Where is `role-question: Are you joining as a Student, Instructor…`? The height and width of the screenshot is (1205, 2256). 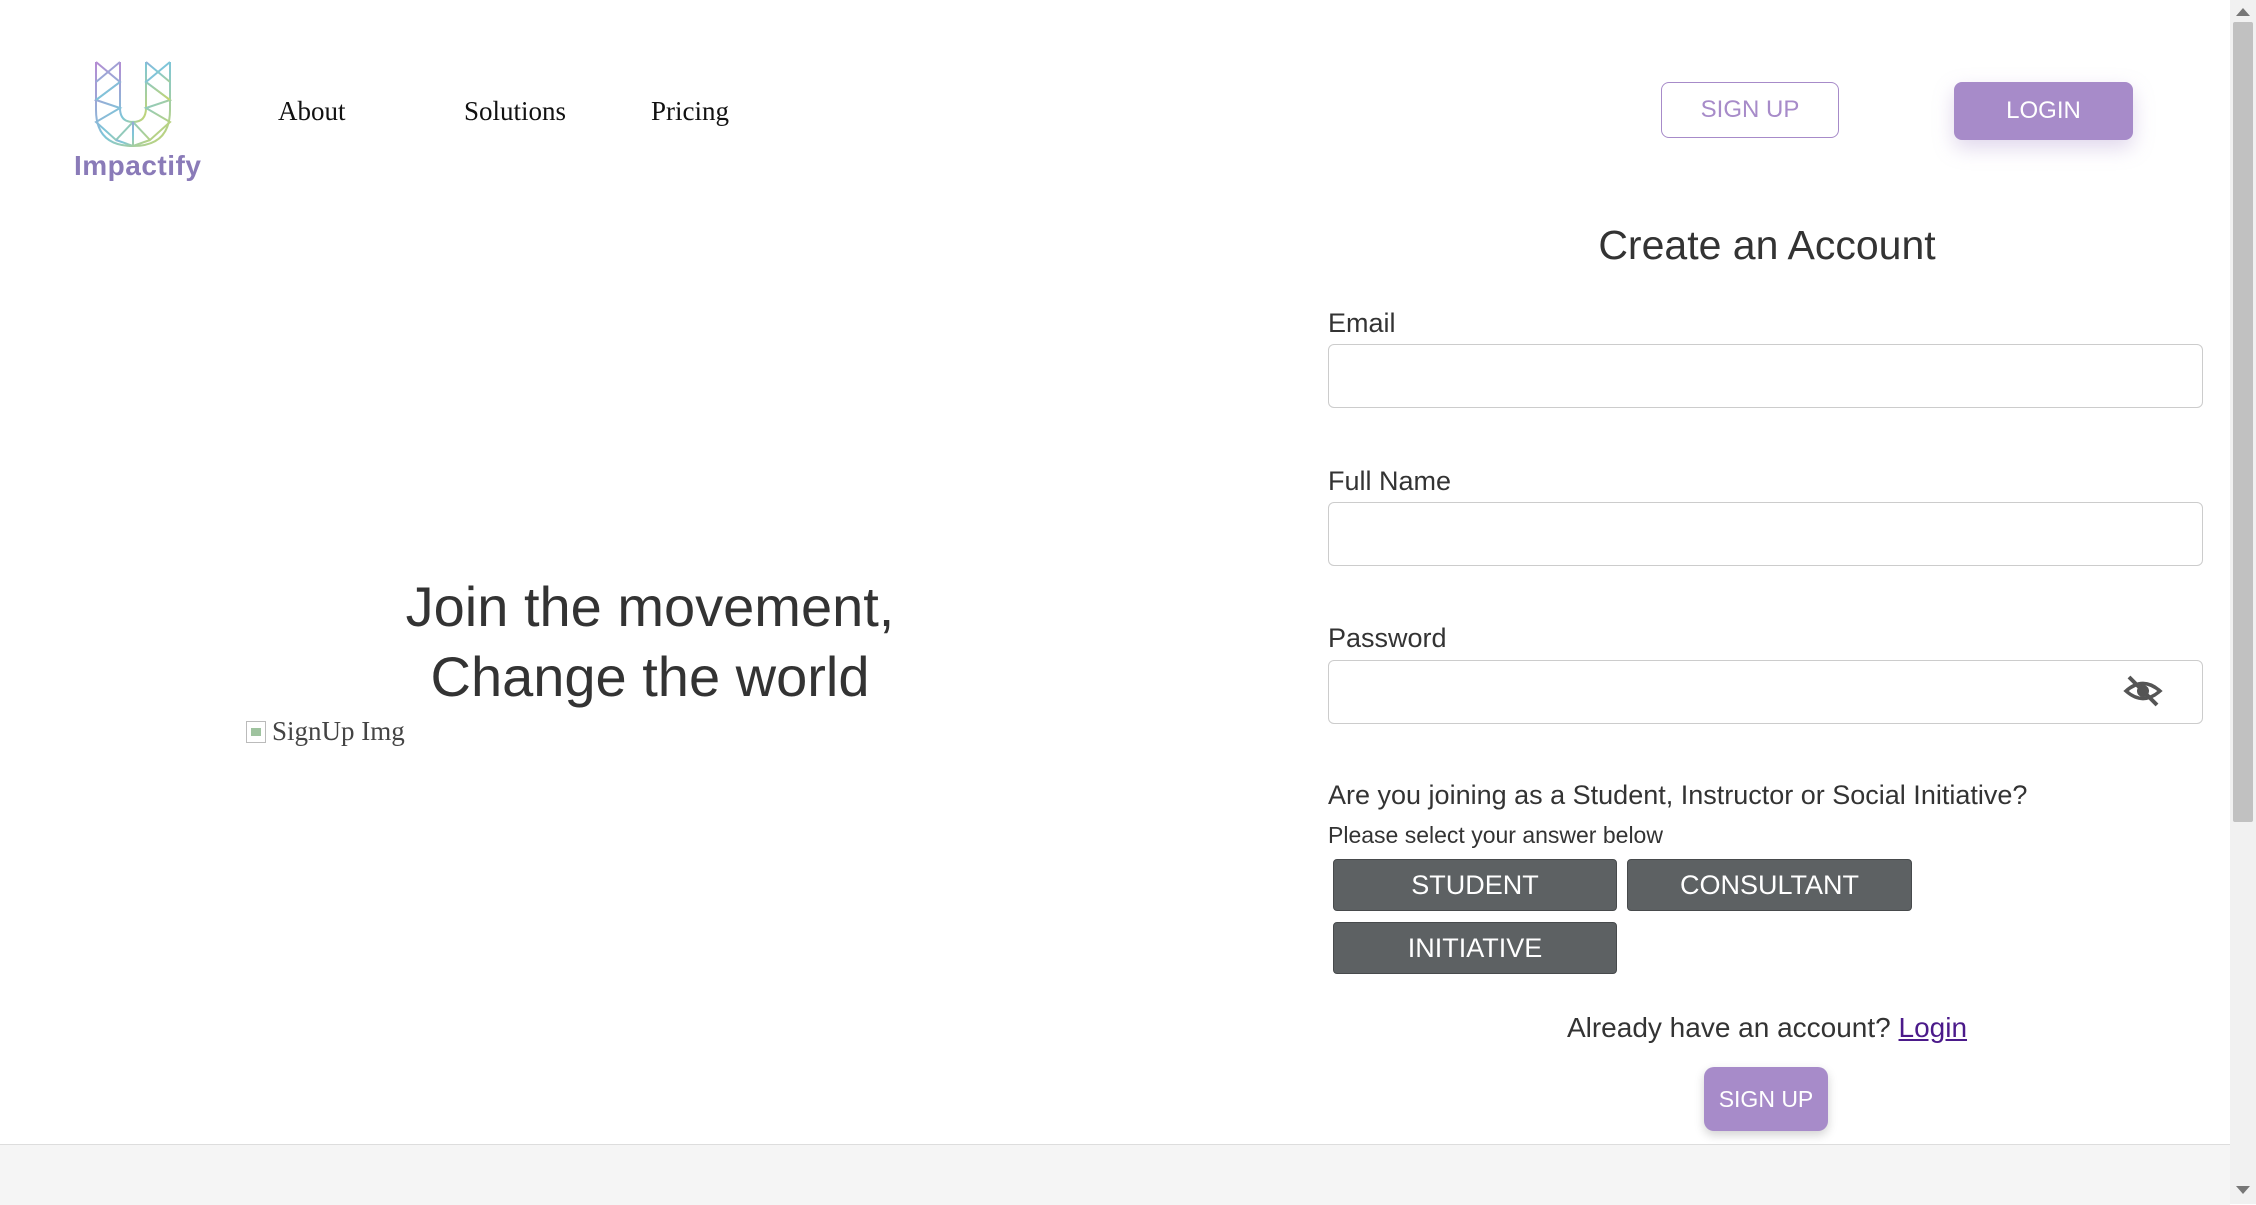 role-question: Are you joining as a Student, Instructor… is located at coordinates (1678, 795).